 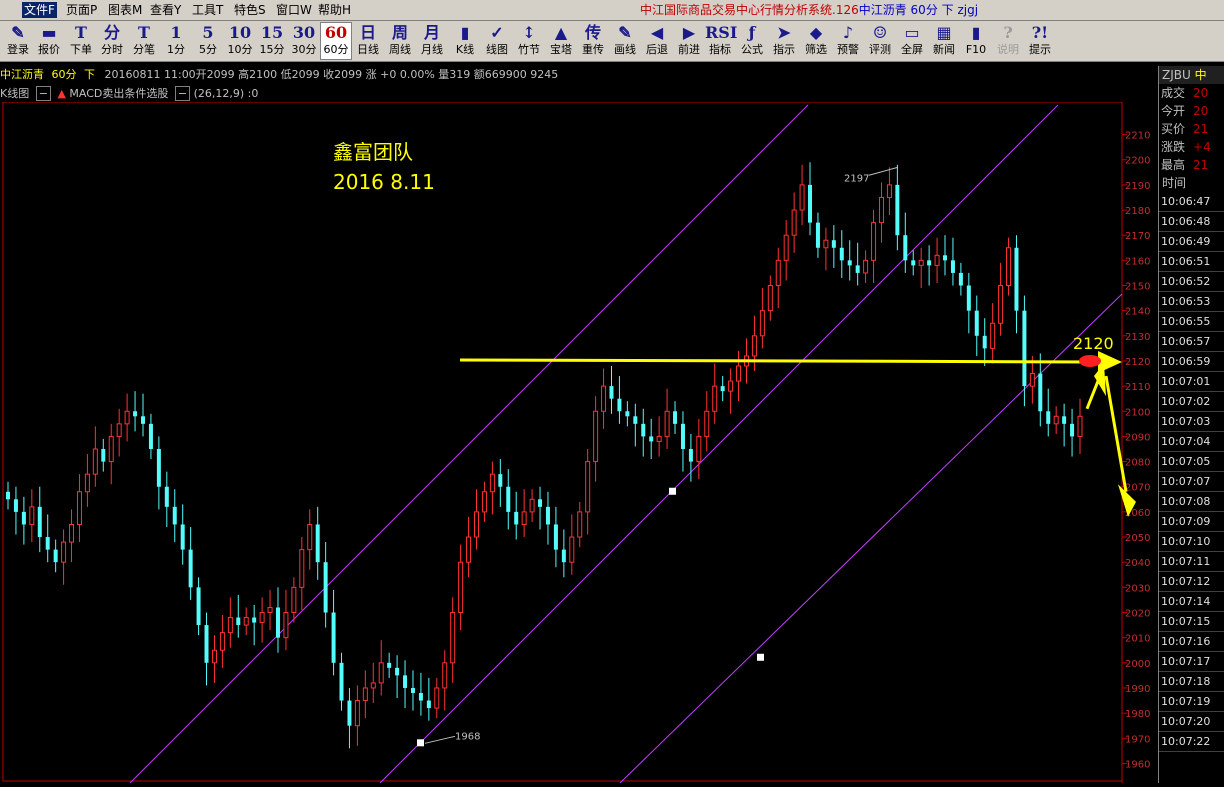 What do you see at coordinates (1137, 186) in the screenshot?
I see `price-tick-label: 2190` at bounding box center [1137, 186].